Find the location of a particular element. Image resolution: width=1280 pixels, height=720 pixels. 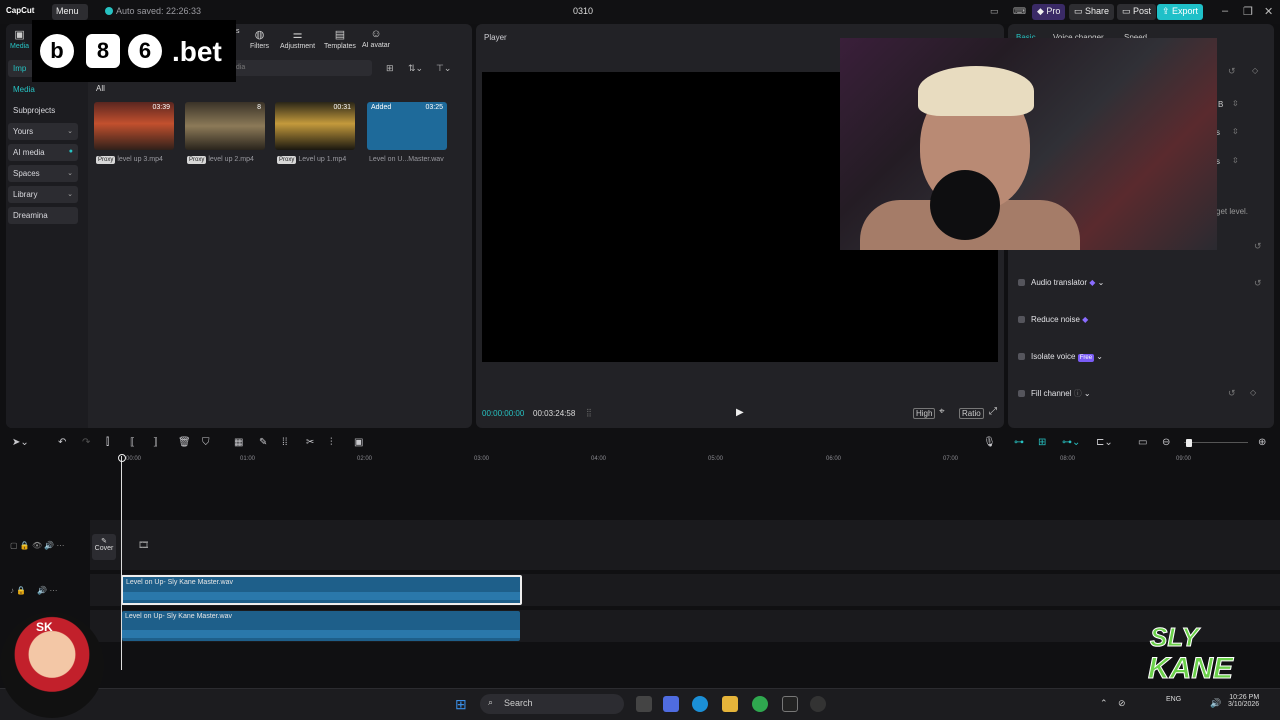

close-icon: ✕ is located at coordinates (1268, 11).